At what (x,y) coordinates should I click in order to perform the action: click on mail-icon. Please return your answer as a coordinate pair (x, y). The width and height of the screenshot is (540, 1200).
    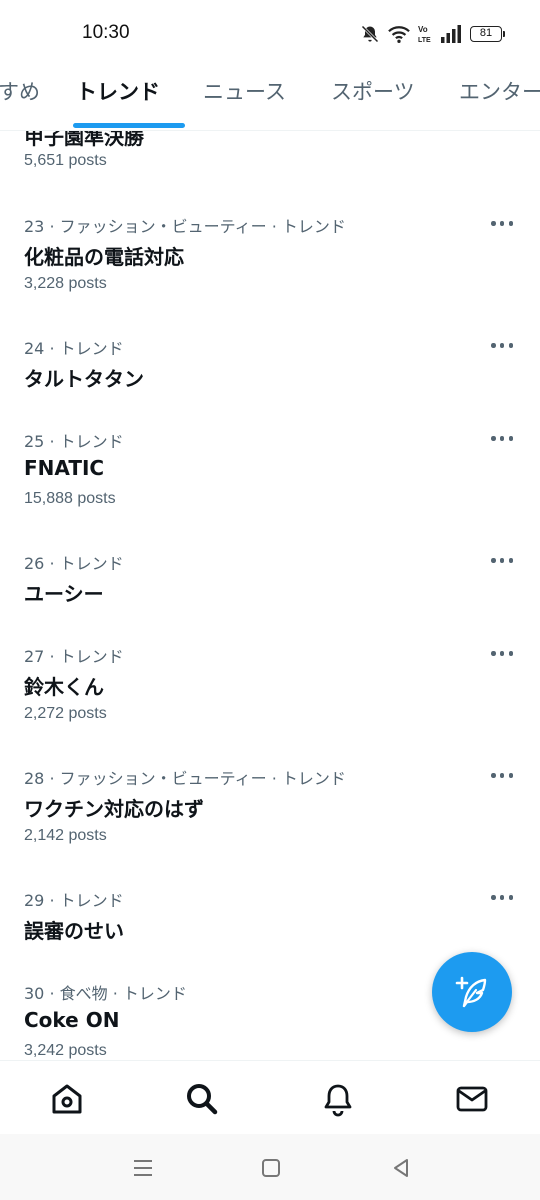
    Looking at the image, I should click on (472, 1099).